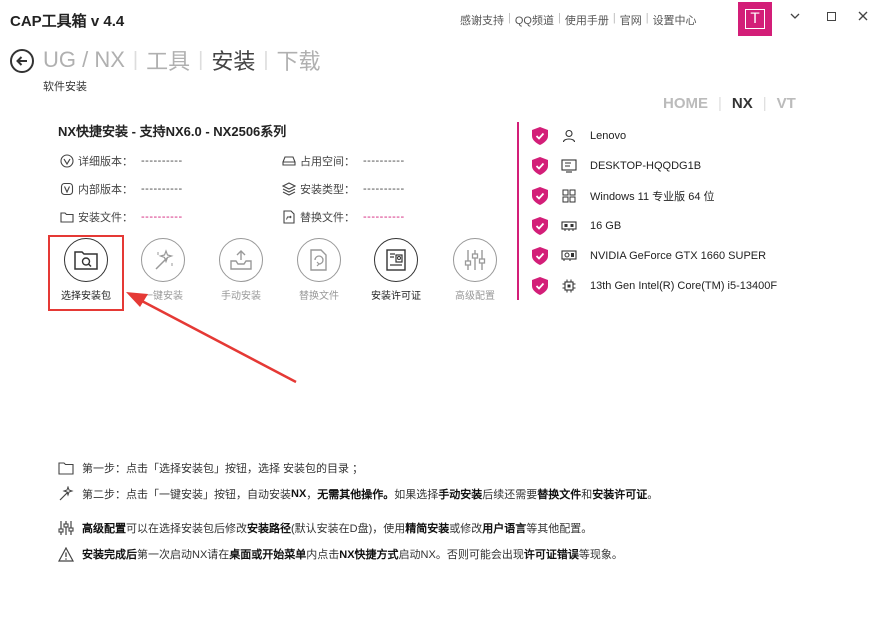  I want to click on gpu-card-icon, so click(569, 255).